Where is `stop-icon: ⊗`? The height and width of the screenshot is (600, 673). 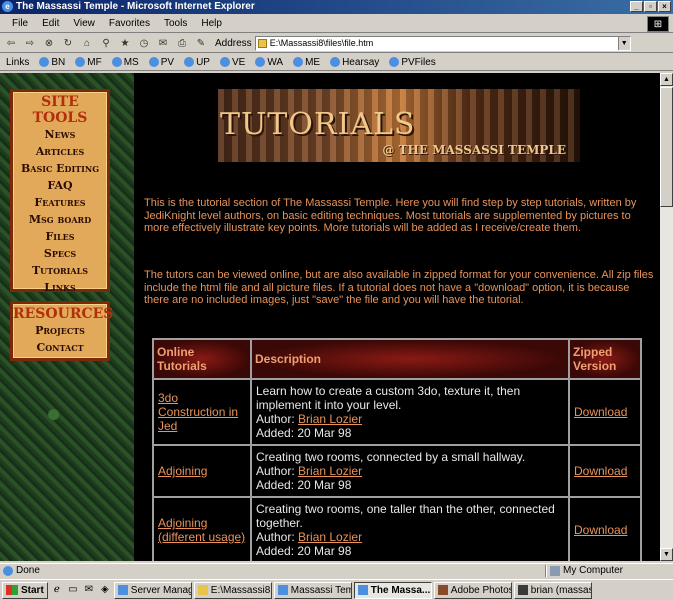
stop-icon: ⊗ is located at coordinates (49, 44).